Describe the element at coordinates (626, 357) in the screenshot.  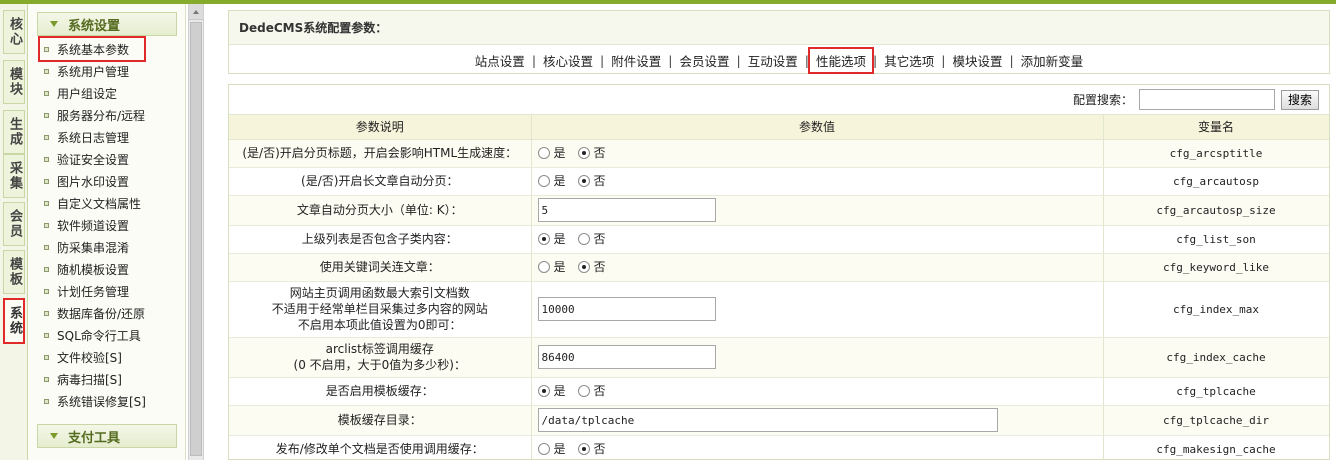
I see `param-value-input: 86400` at that location.